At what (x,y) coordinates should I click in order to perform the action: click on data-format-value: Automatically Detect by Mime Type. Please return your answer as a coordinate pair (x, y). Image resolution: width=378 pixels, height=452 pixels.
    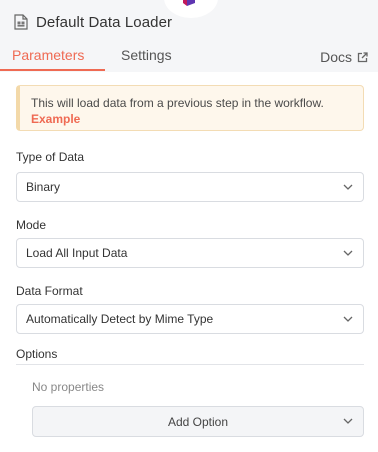
    Looking at the image, I should click on (120, 319).